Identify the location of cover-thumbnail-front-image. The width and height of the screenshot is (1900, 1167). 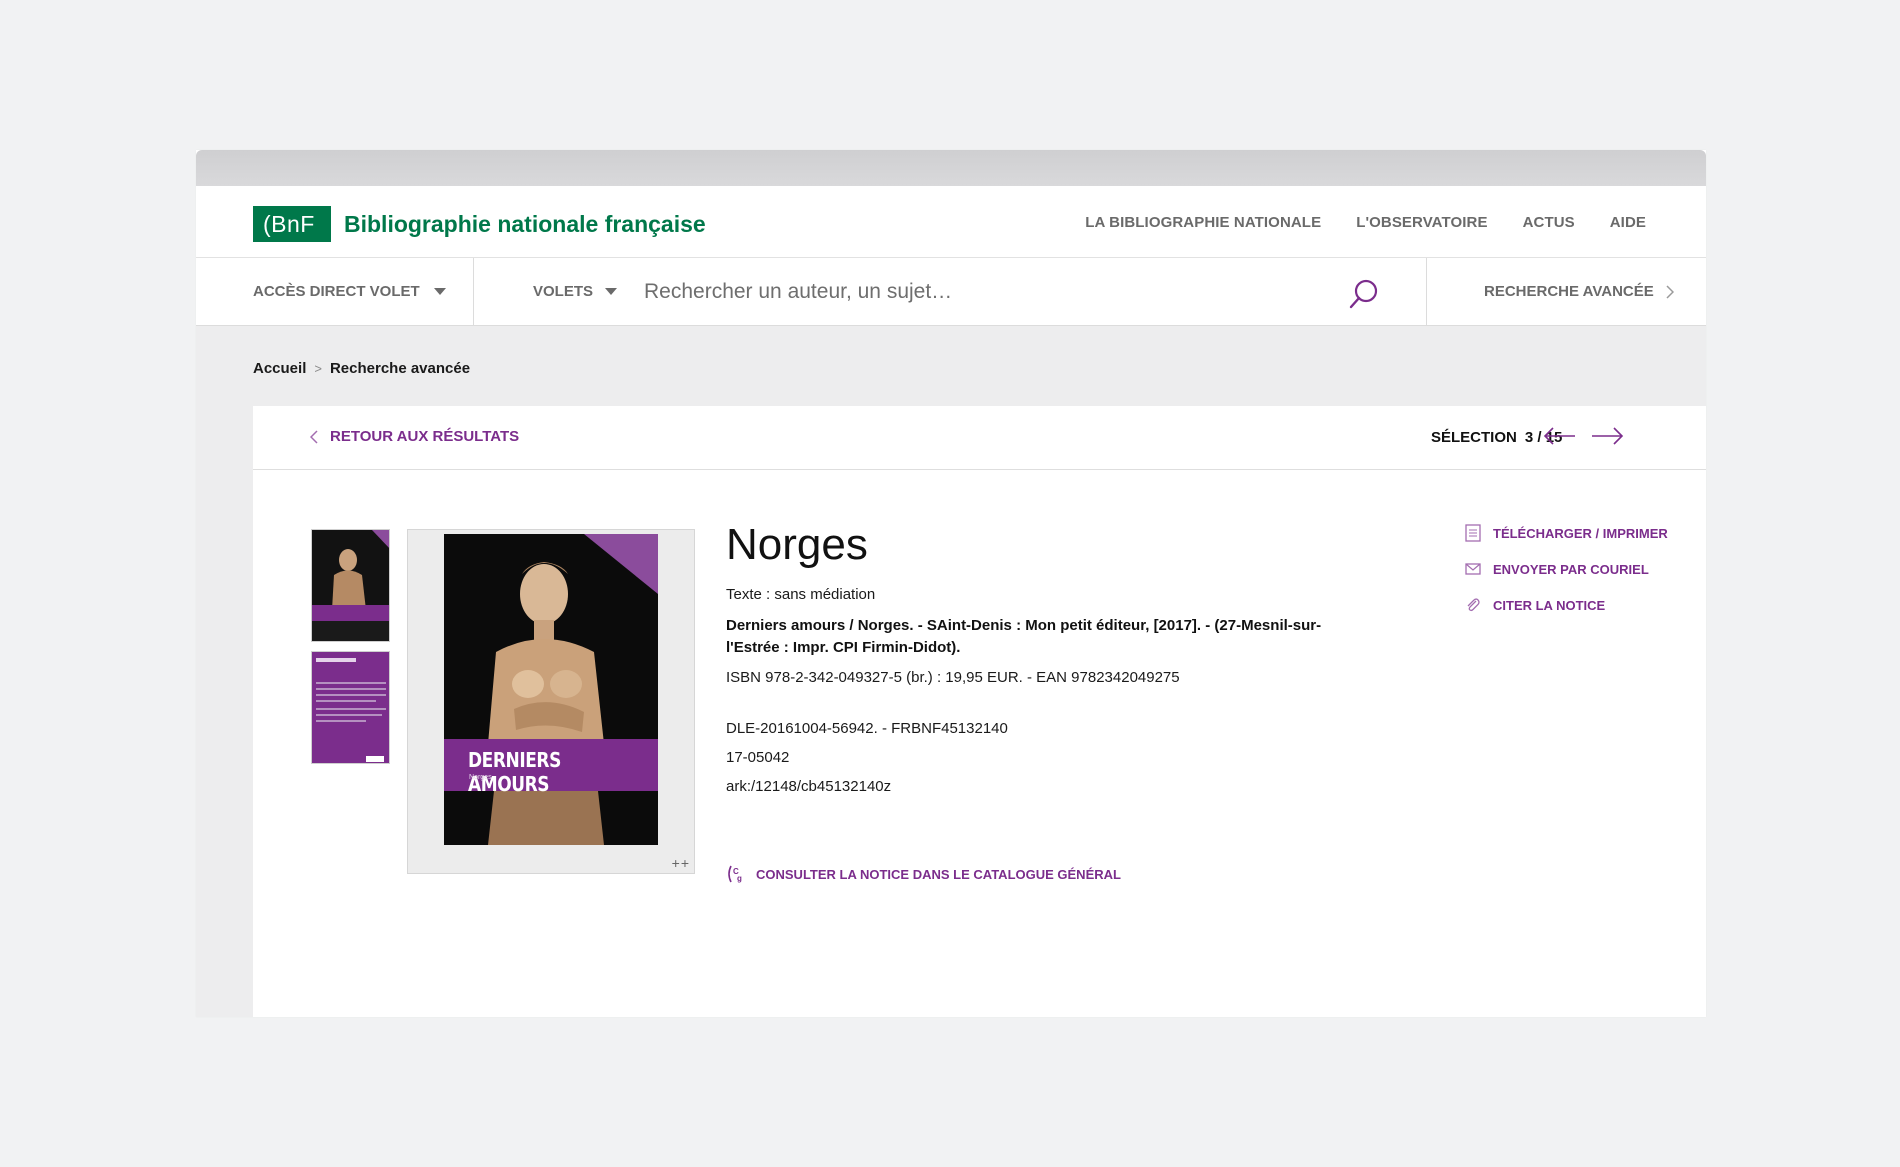
(350, 585).